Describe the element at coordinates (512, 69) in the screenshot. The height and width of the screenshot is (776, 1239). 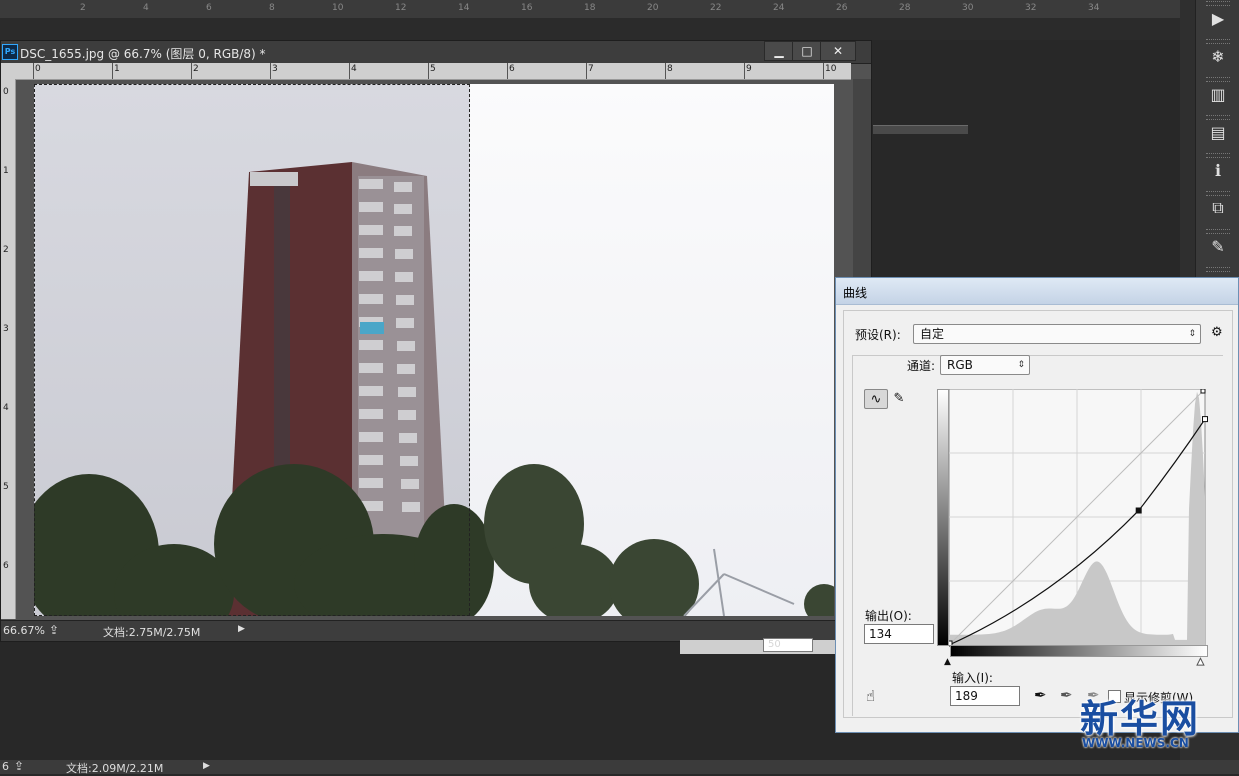
I see `h-ruler-label: 6` at that location.